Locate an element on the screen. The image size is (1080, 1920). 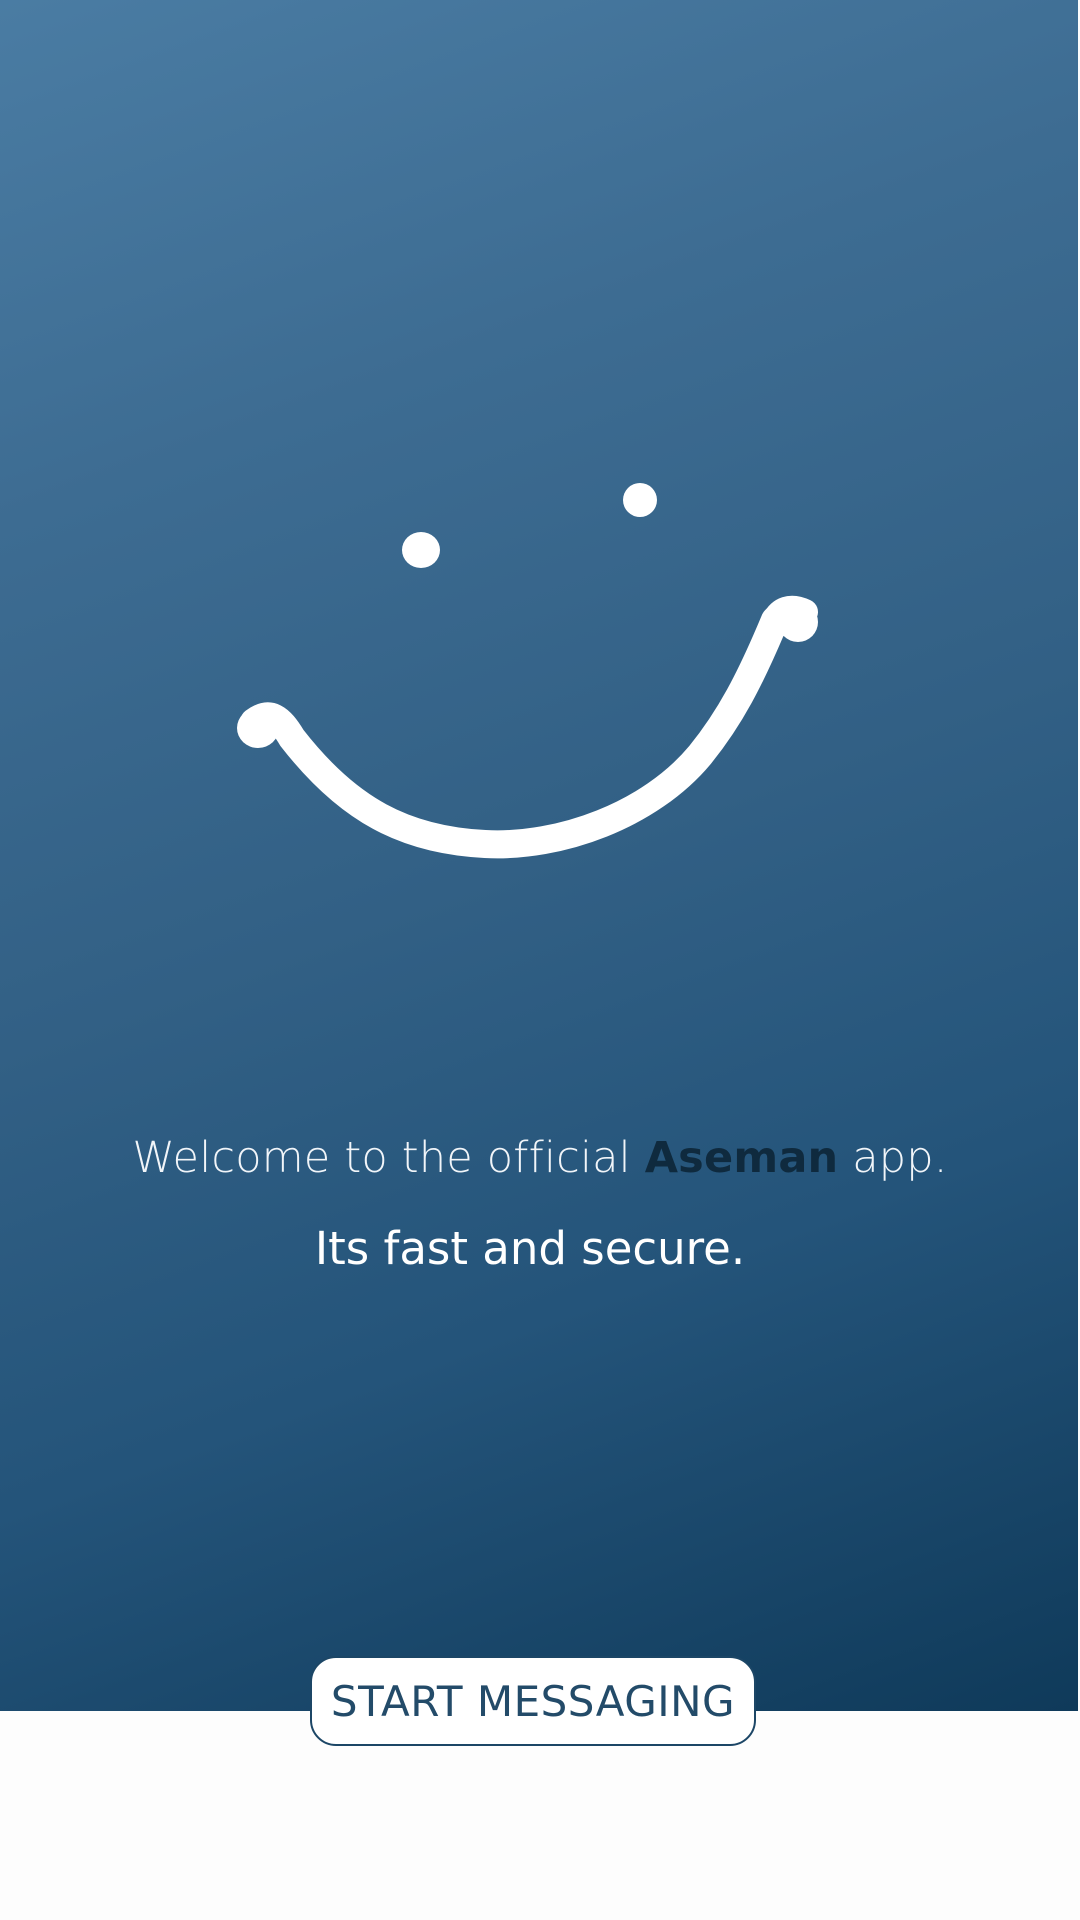
welcome-prefix: Welcome to the official is located at coordinates (388, 1158).